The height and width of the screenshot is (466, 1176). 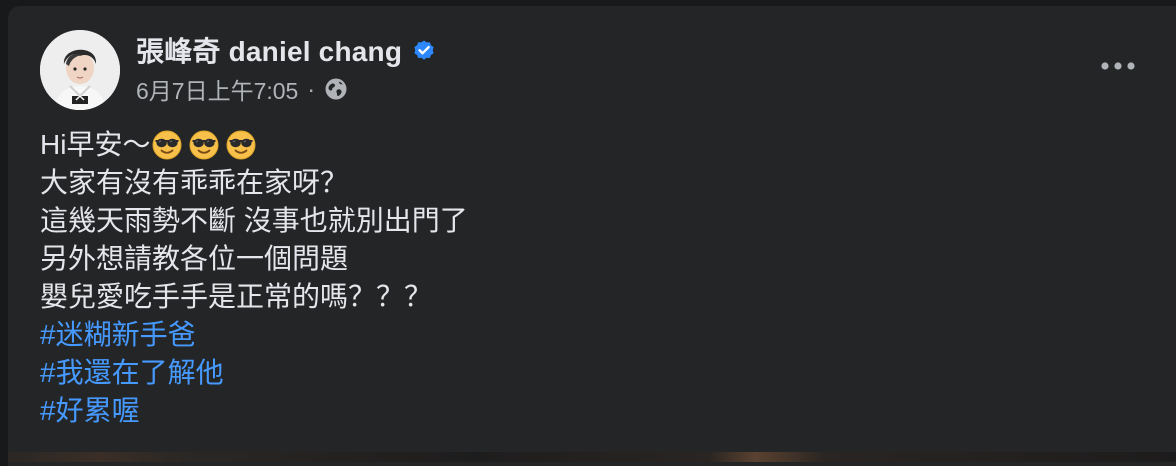 I want to click on more-options-button, so click(x=1118, y=66).